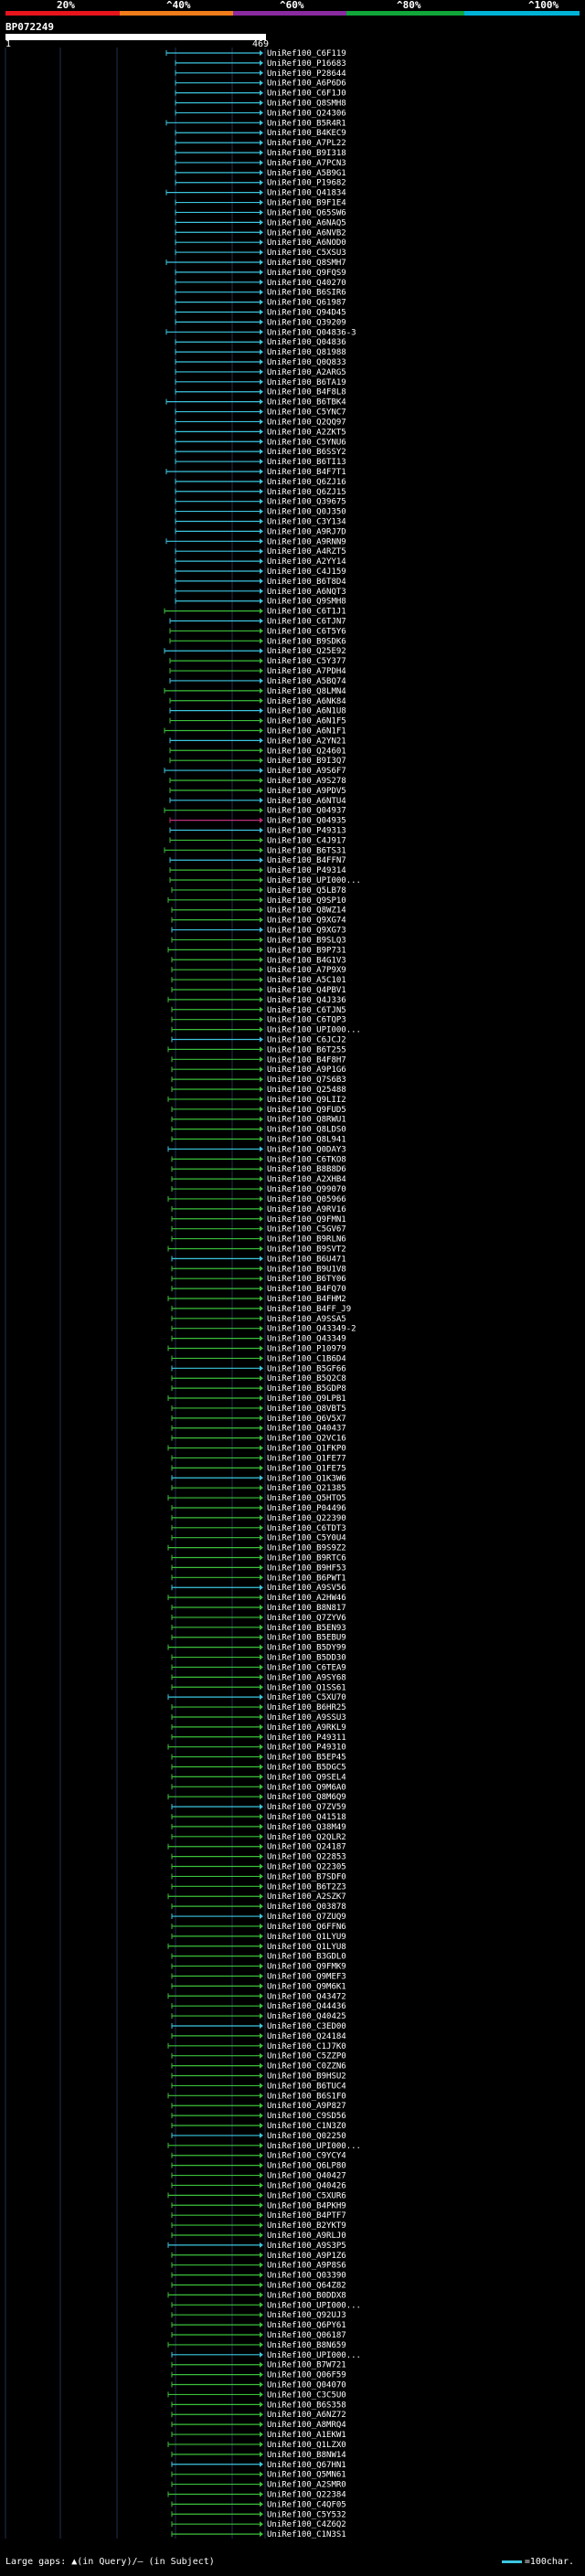  I want to click on hit-row: UniRef100_Q6ZJ15, so click(260, 492).